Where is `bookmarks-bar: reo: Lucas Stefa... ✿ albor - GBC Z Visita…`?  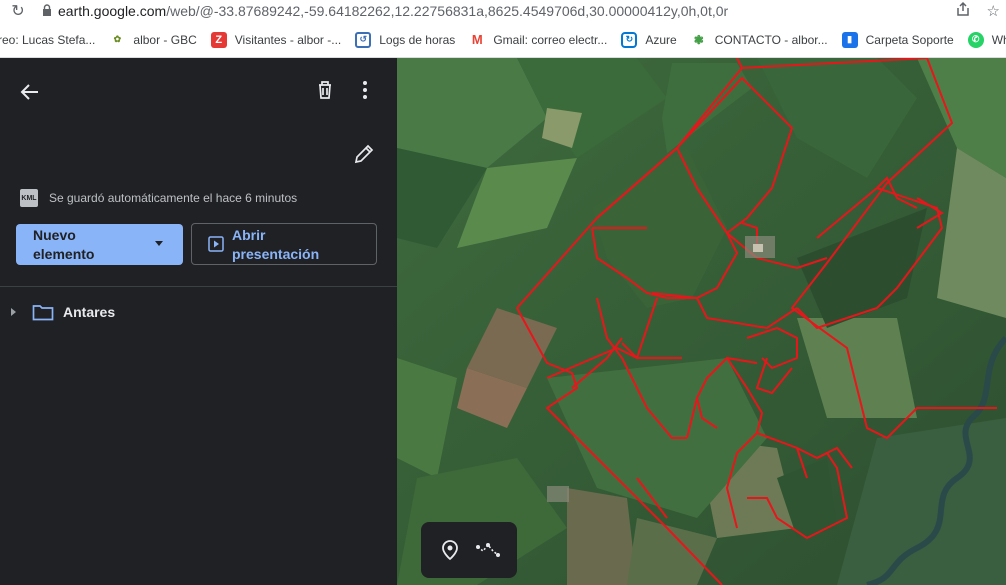
bookmarks-bar: reo: Lucas Stefa... ✿ albor - GBC Z Visita… is located at coordinates (503, 40).